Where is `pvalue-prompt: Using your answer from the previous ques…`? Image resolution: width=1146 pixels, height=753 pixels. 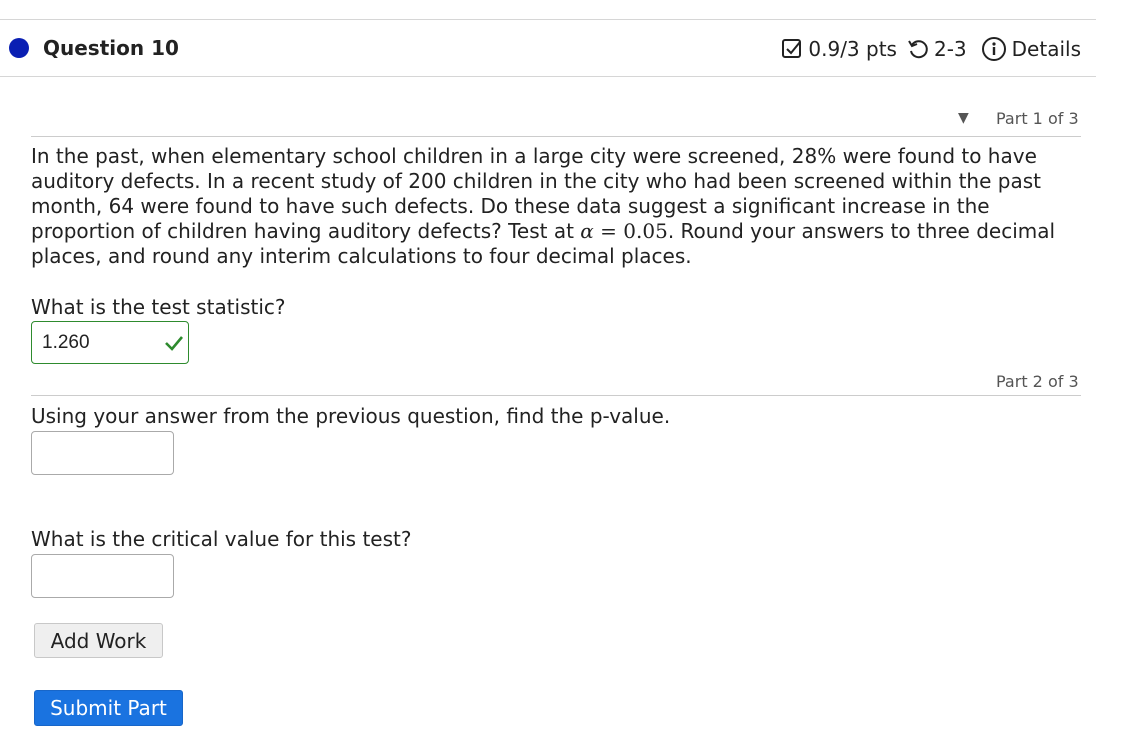 pvalue-prompt: Using your answer from the previous ques… is located at coordinates (351, 416).